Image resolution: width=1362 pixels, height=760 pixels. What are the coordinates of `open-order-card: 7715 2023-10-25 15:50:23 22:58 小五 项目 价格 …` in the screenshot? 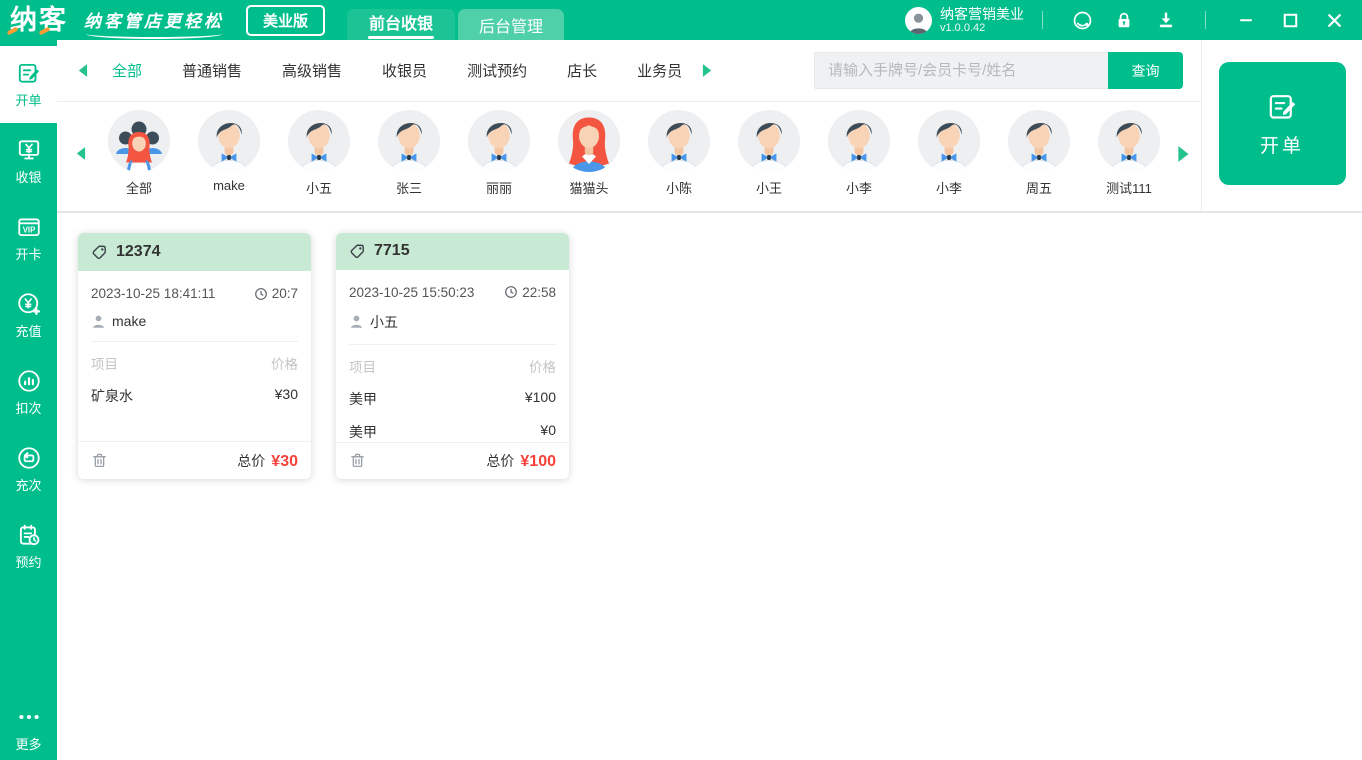 It's located at (452, 356).